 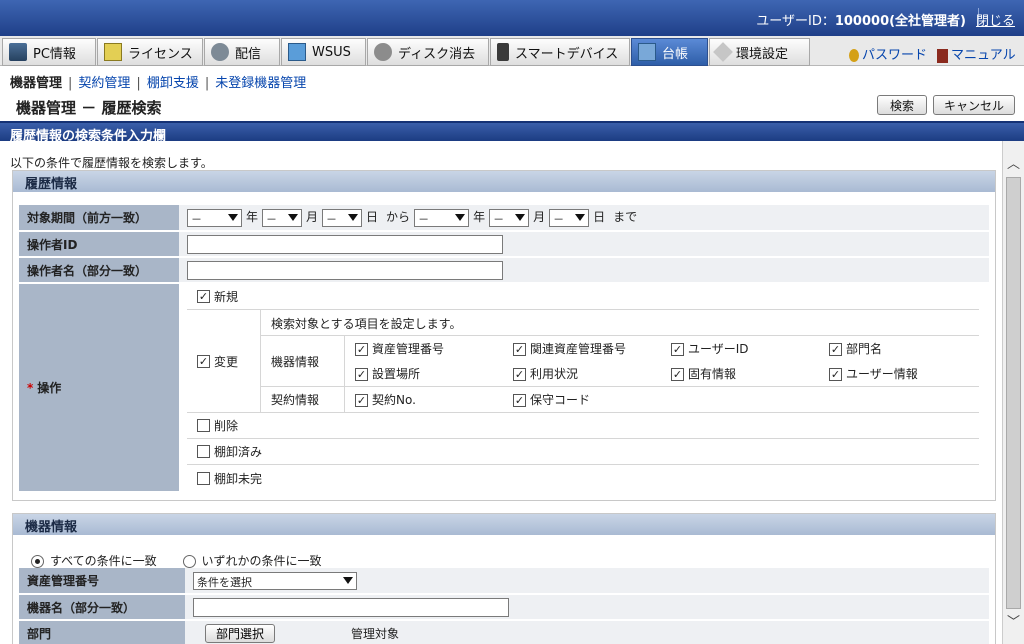 I want to click on subnav-unregistered: 未登録機器管理, so click(x=260, y=83).